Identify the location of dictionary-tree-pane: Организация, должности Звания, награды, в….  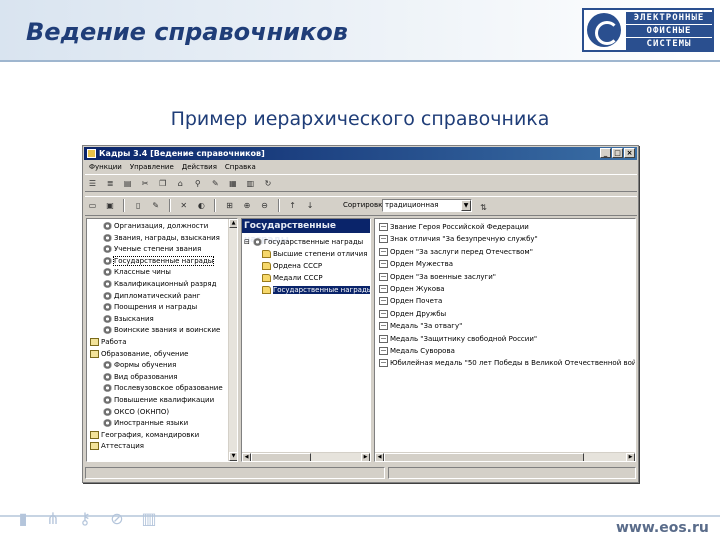
(162, 340).